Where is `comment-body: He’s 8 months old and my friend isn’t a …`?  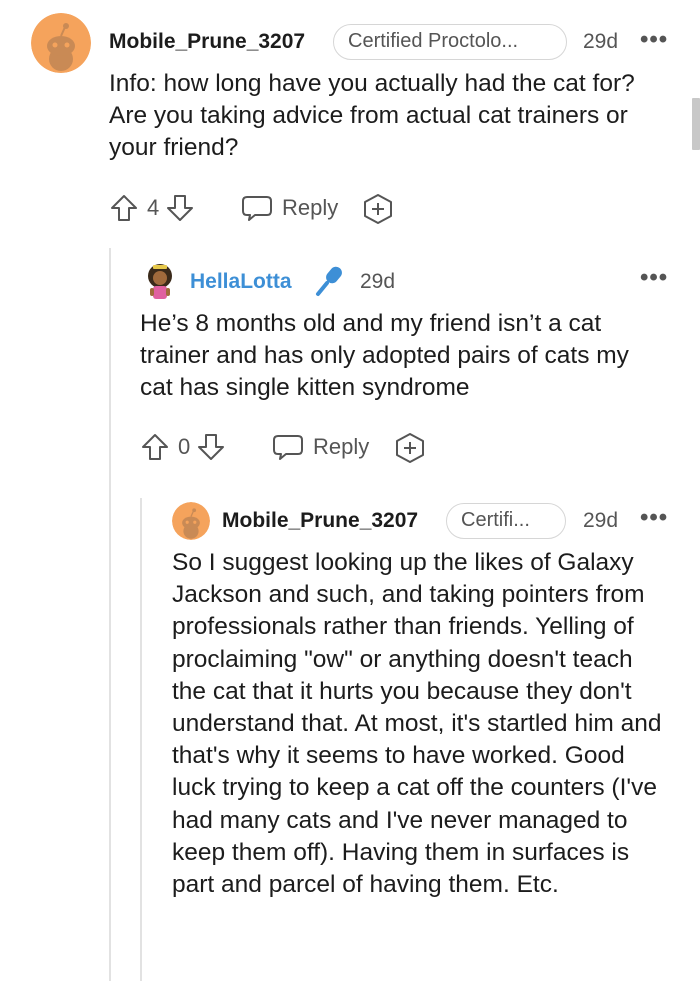
comment-body: He’s 8 months old and my friend isn’t a … is located at coordinates (384, 356).